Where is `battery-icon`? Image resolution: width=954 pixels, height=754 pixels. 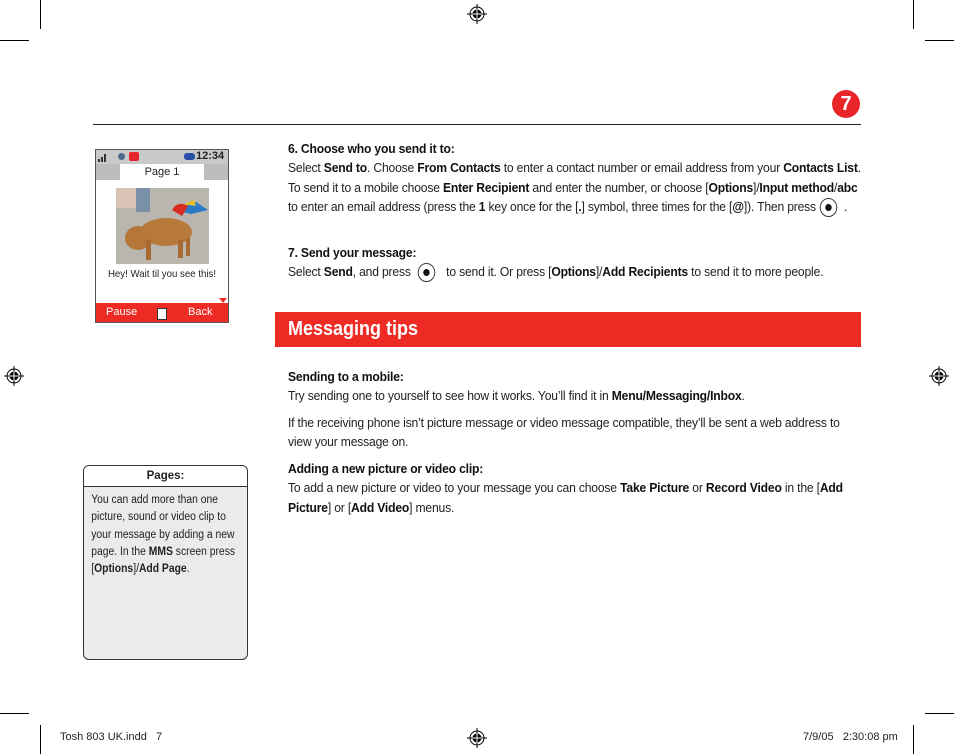 battery-icon is located at coordinates (189, 156).